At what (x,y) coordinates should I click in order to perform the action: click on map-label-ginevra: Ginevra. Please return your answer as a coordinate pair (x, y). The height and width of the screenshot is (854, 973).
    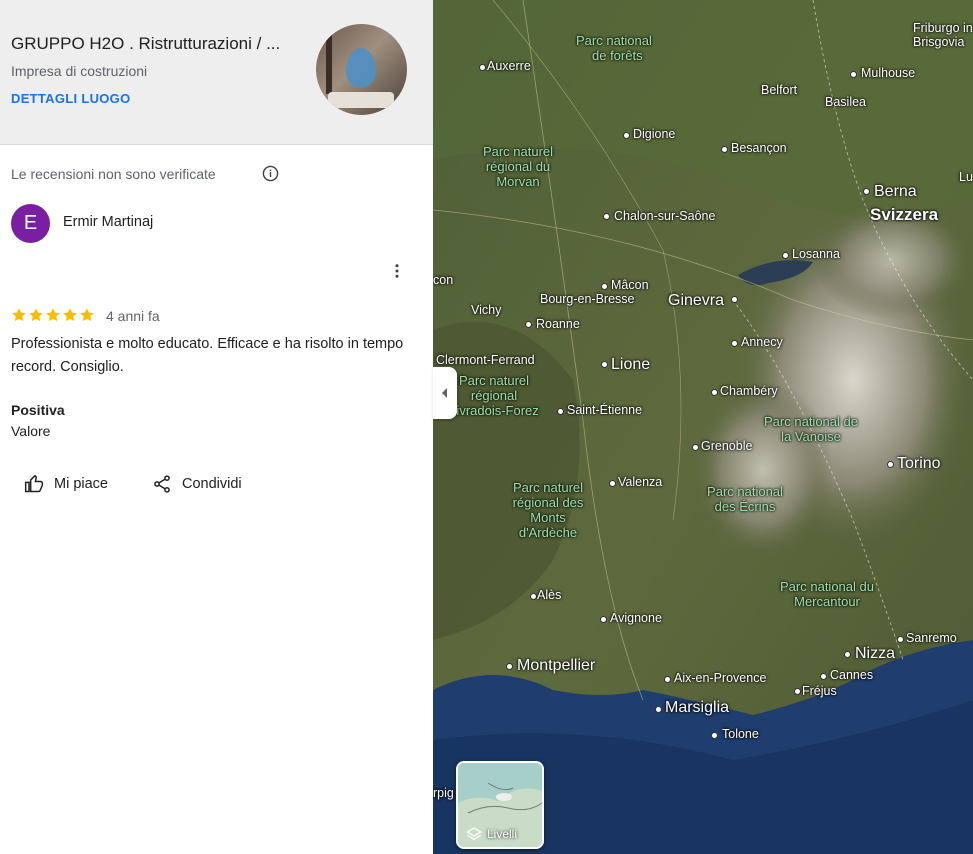
    Looking at the image, I should click on (696, 301).